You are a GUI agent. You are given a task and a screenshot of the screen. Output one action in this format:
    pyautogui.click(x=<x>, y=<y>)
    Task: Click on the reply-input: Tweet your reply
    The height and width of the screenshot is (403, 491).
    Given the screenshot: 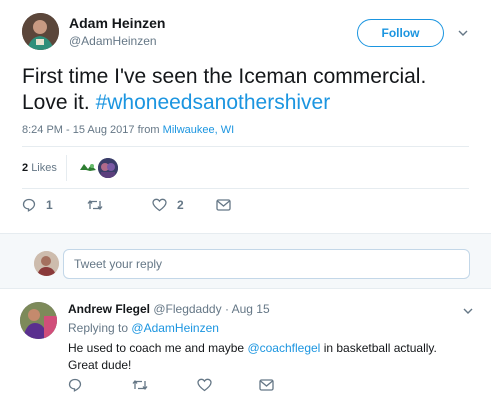 What is the action you would take?
    pyautogui.click(x=266, y=264)
    